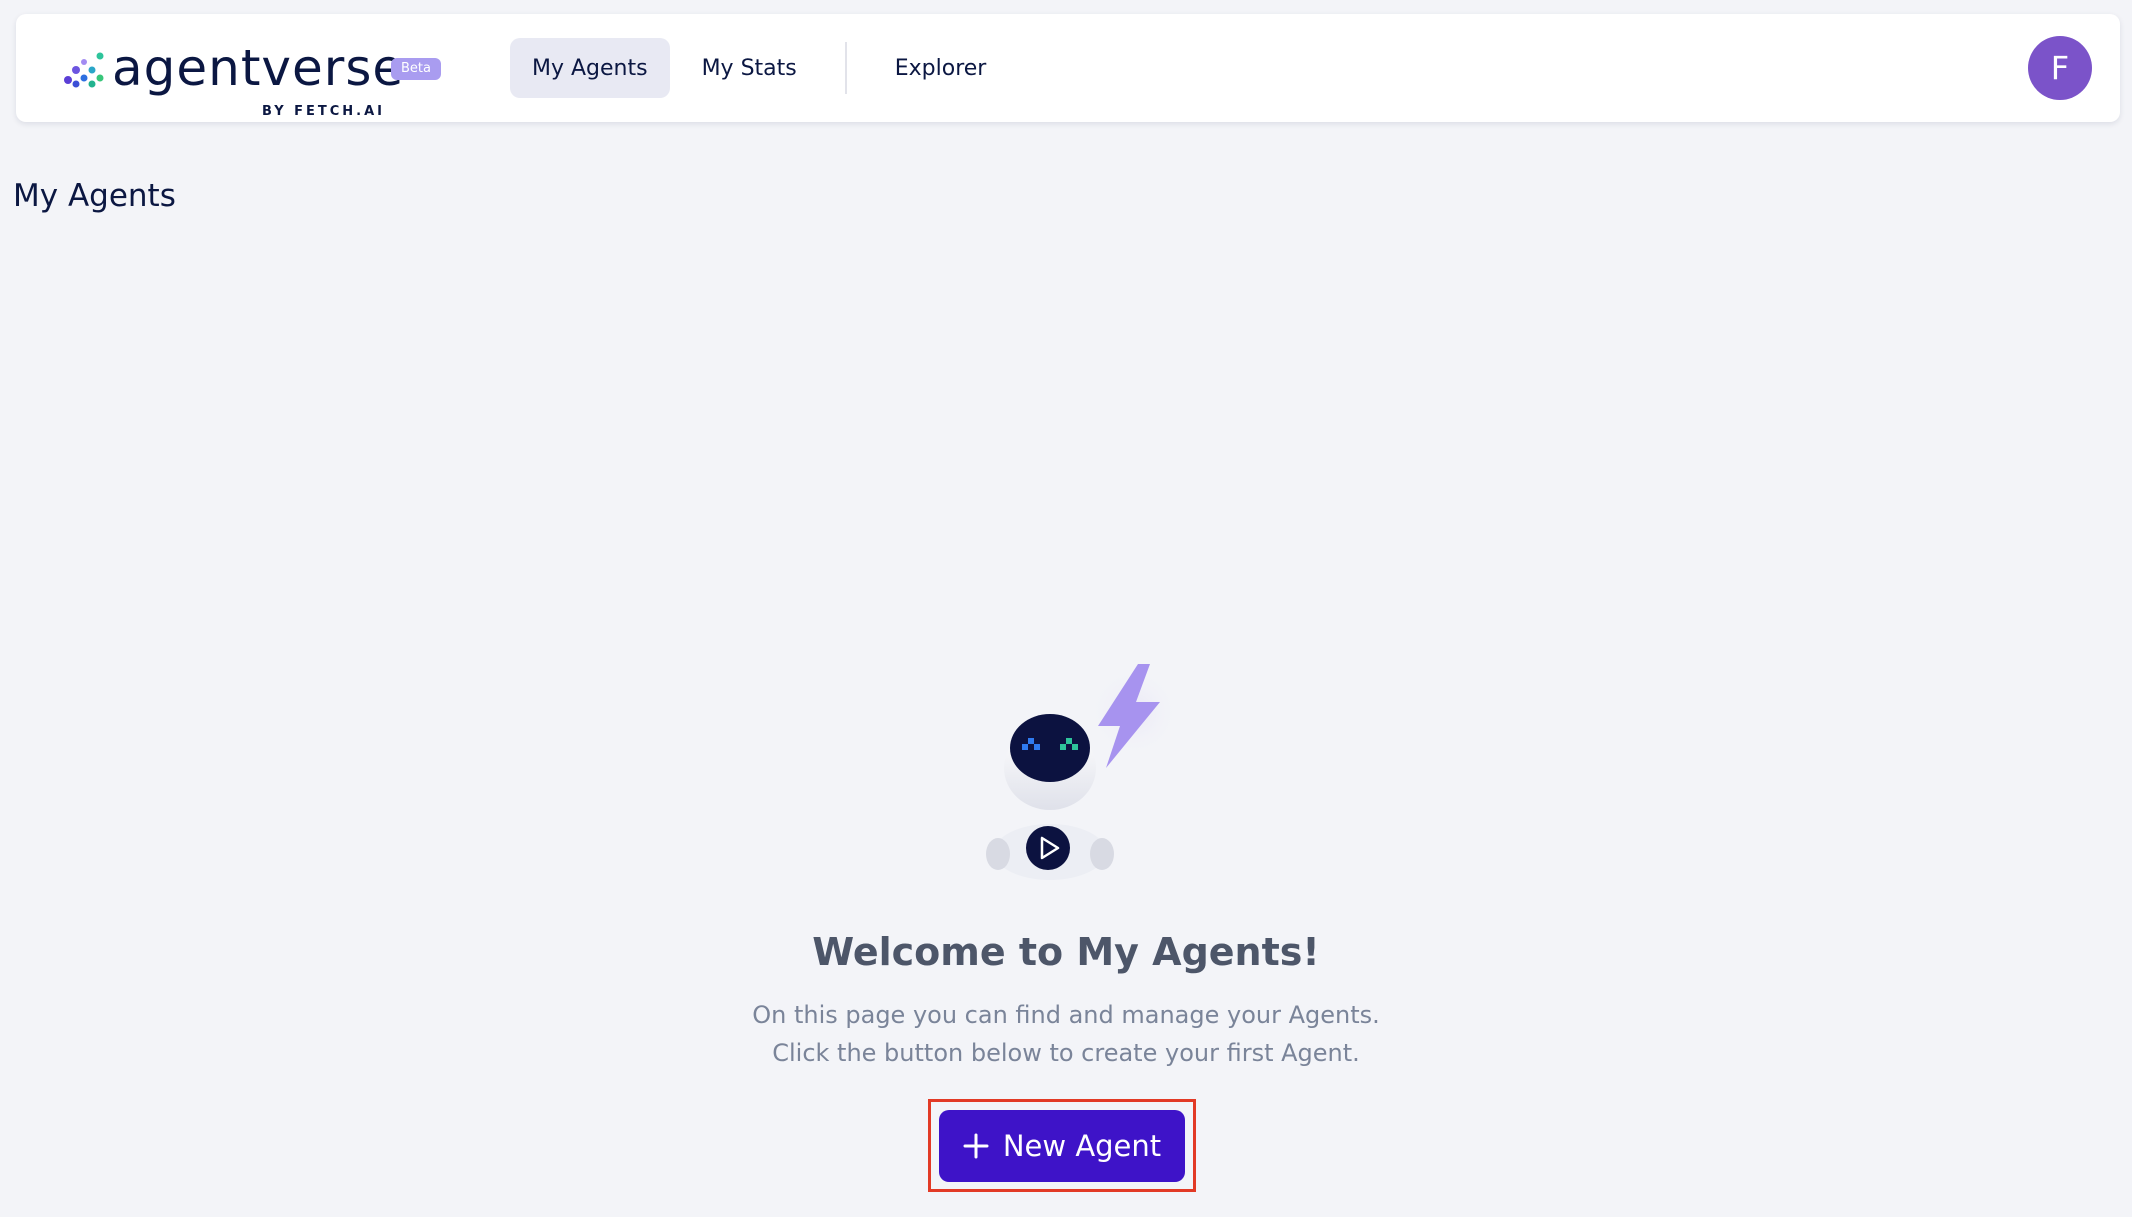  I want to click on logo-dots-icon, so click(84, 70).